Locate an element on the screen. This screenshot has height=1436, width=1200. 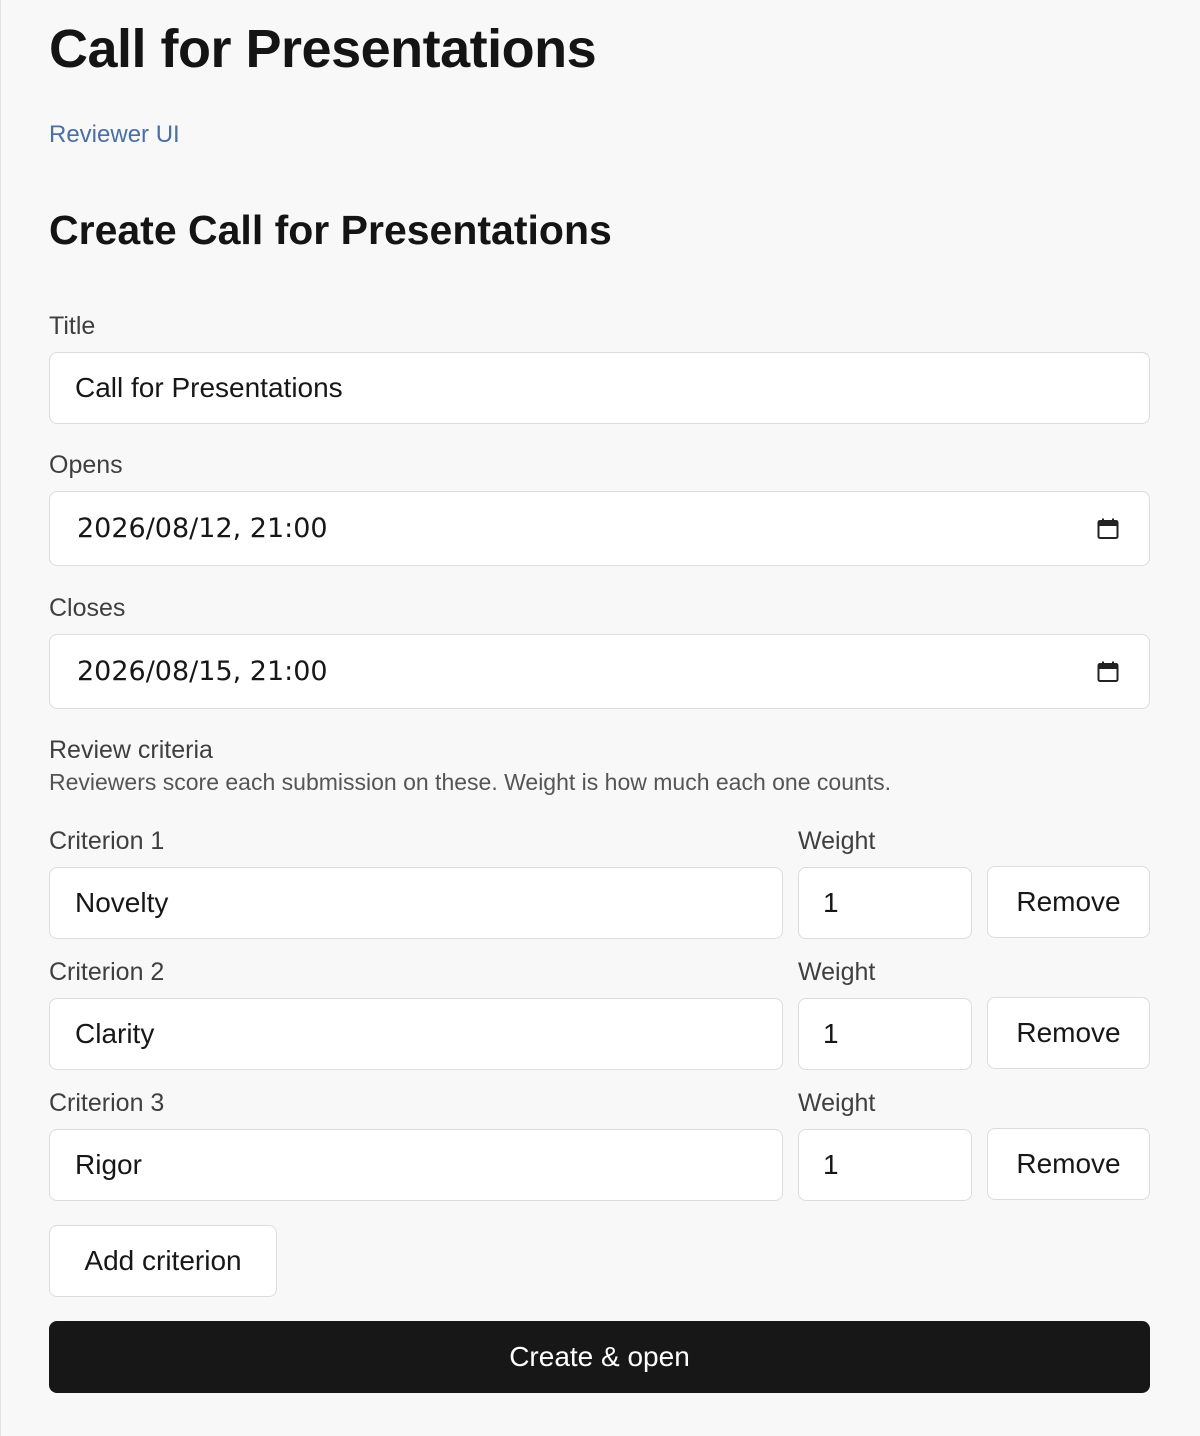
criterion-3-label: Criterion 3 is located at coordinates (107, 1103).